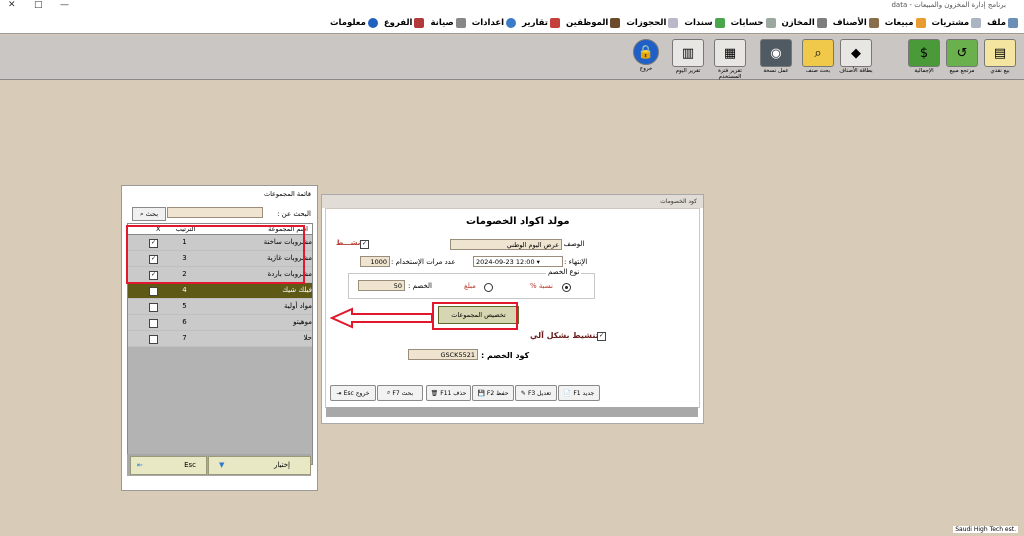 The width and height of the screenshot is (1024, 536). I want to click on wrench-icon, so click(460, 22).